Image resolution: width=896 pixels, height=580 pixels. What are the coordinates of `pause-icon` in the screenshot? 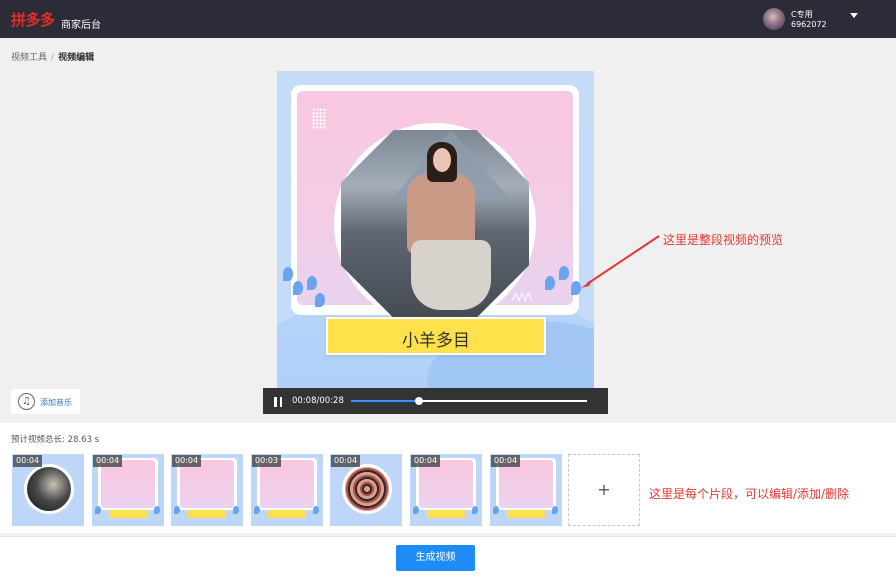 It's located at (278, 402).